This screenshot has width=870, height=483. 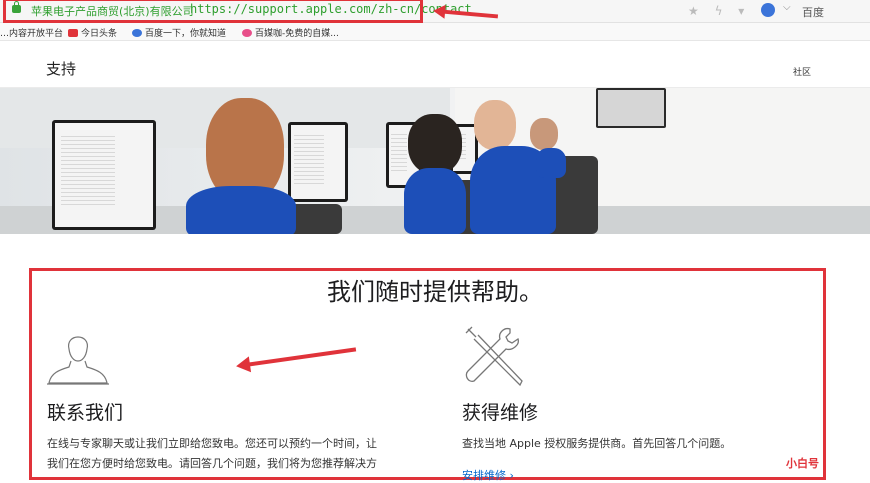 What do you see at coordinates (92, 32) in the screenshot?
I see `bookmark-item: 今日头条` at bounding box center [92, 32].